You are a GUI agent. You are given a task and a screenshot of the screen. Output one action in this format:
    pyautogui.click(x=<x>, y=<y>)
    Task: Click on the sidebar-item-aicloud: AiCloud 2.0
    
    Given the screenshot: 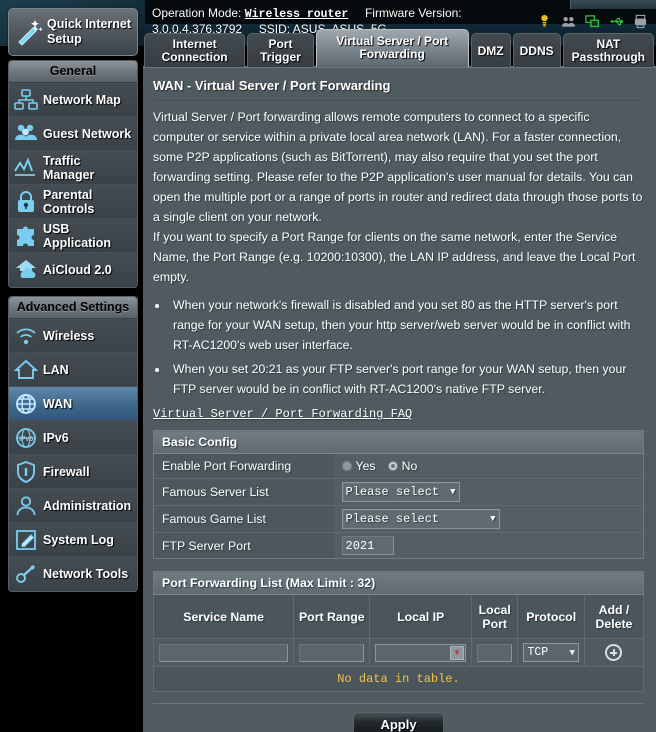 What is the action you would take?
    pyautogui.click(x=73, y=270)
    